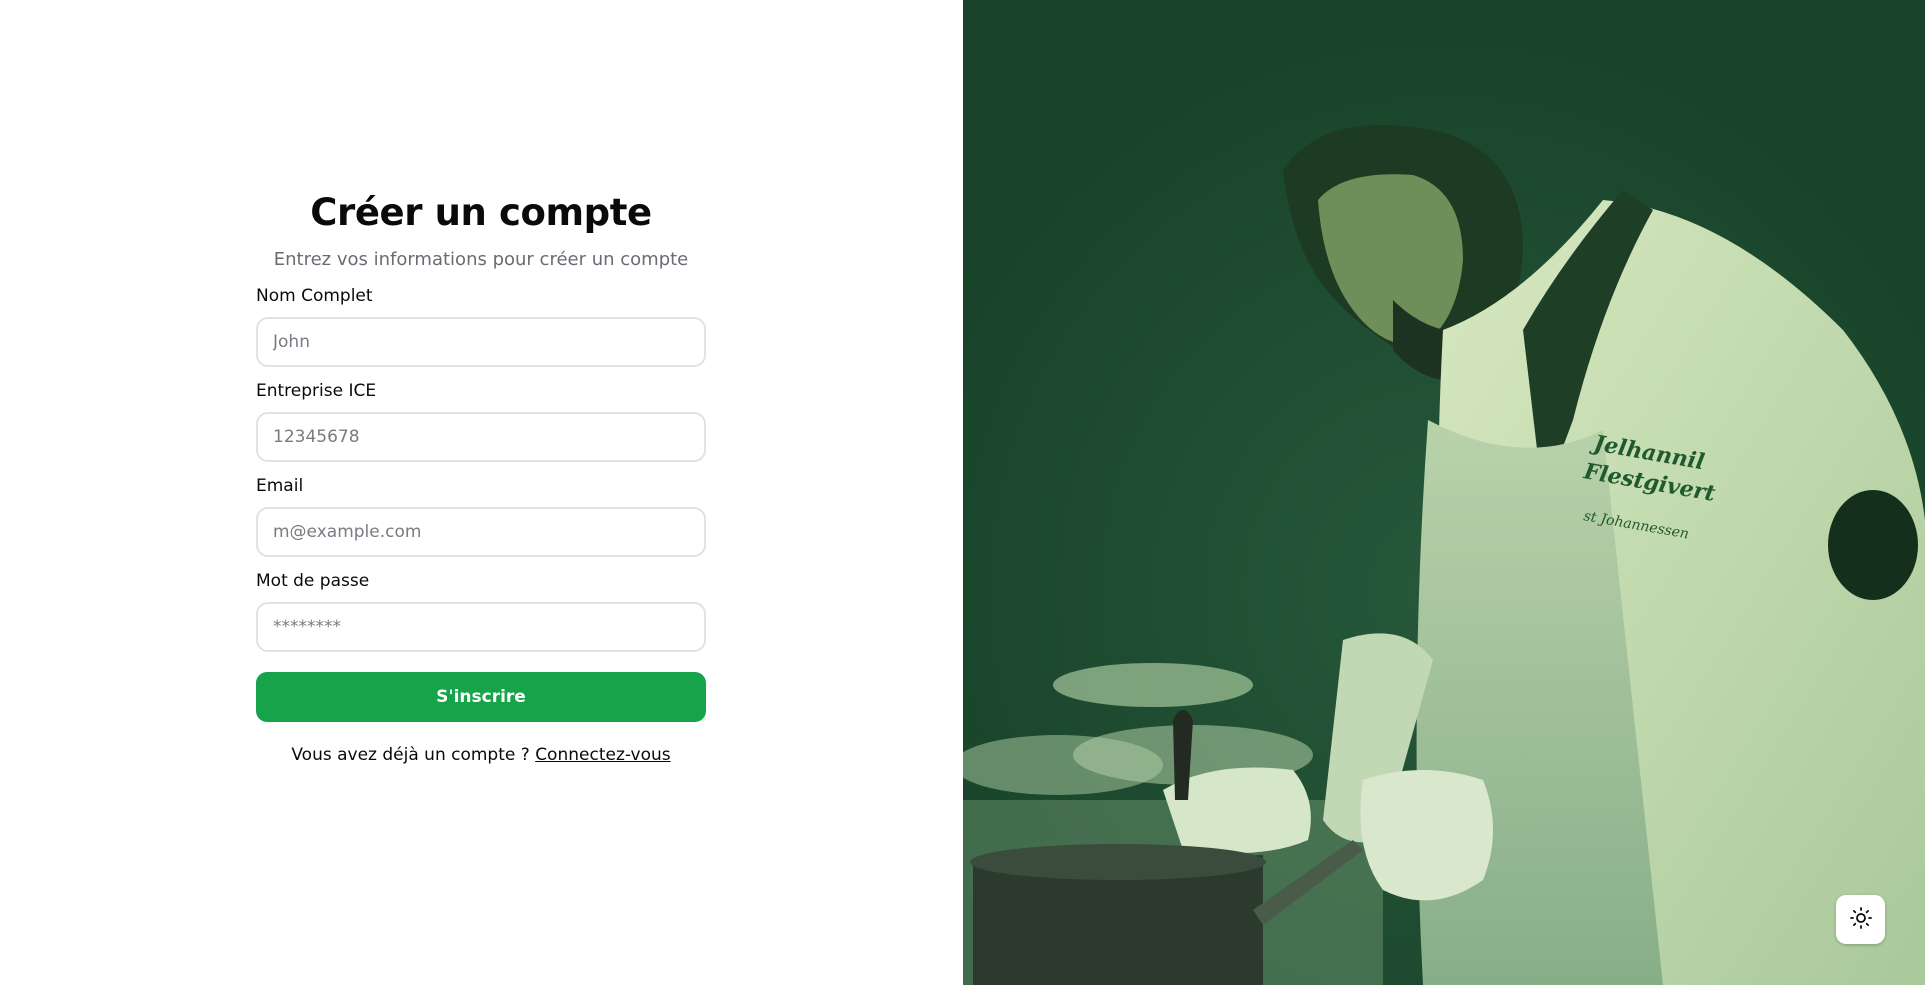 This screenshot has height=985, width=1925. I want to click on signup-button: S'inscrire, so click(481, 697).